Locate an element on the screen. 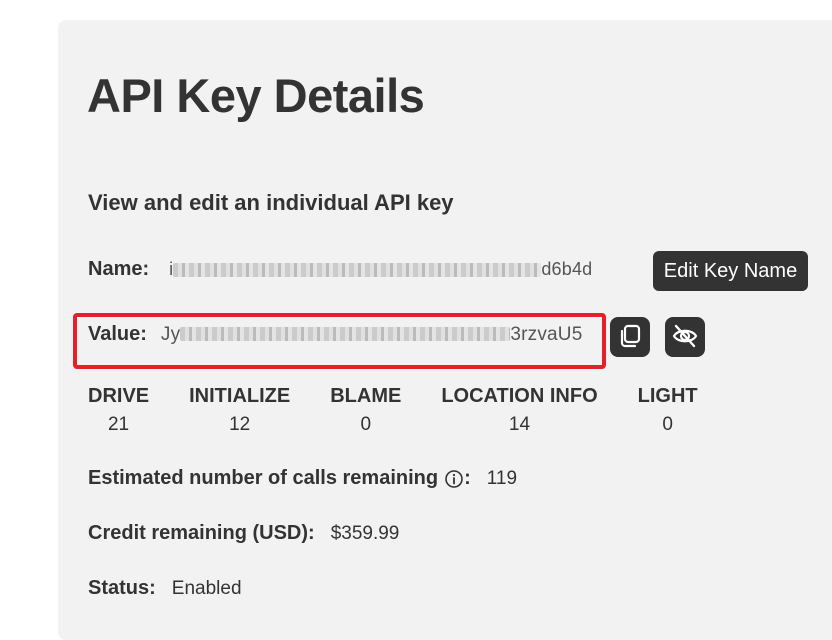  status-row: Status: Enabled is located at coordinates (165, 588).